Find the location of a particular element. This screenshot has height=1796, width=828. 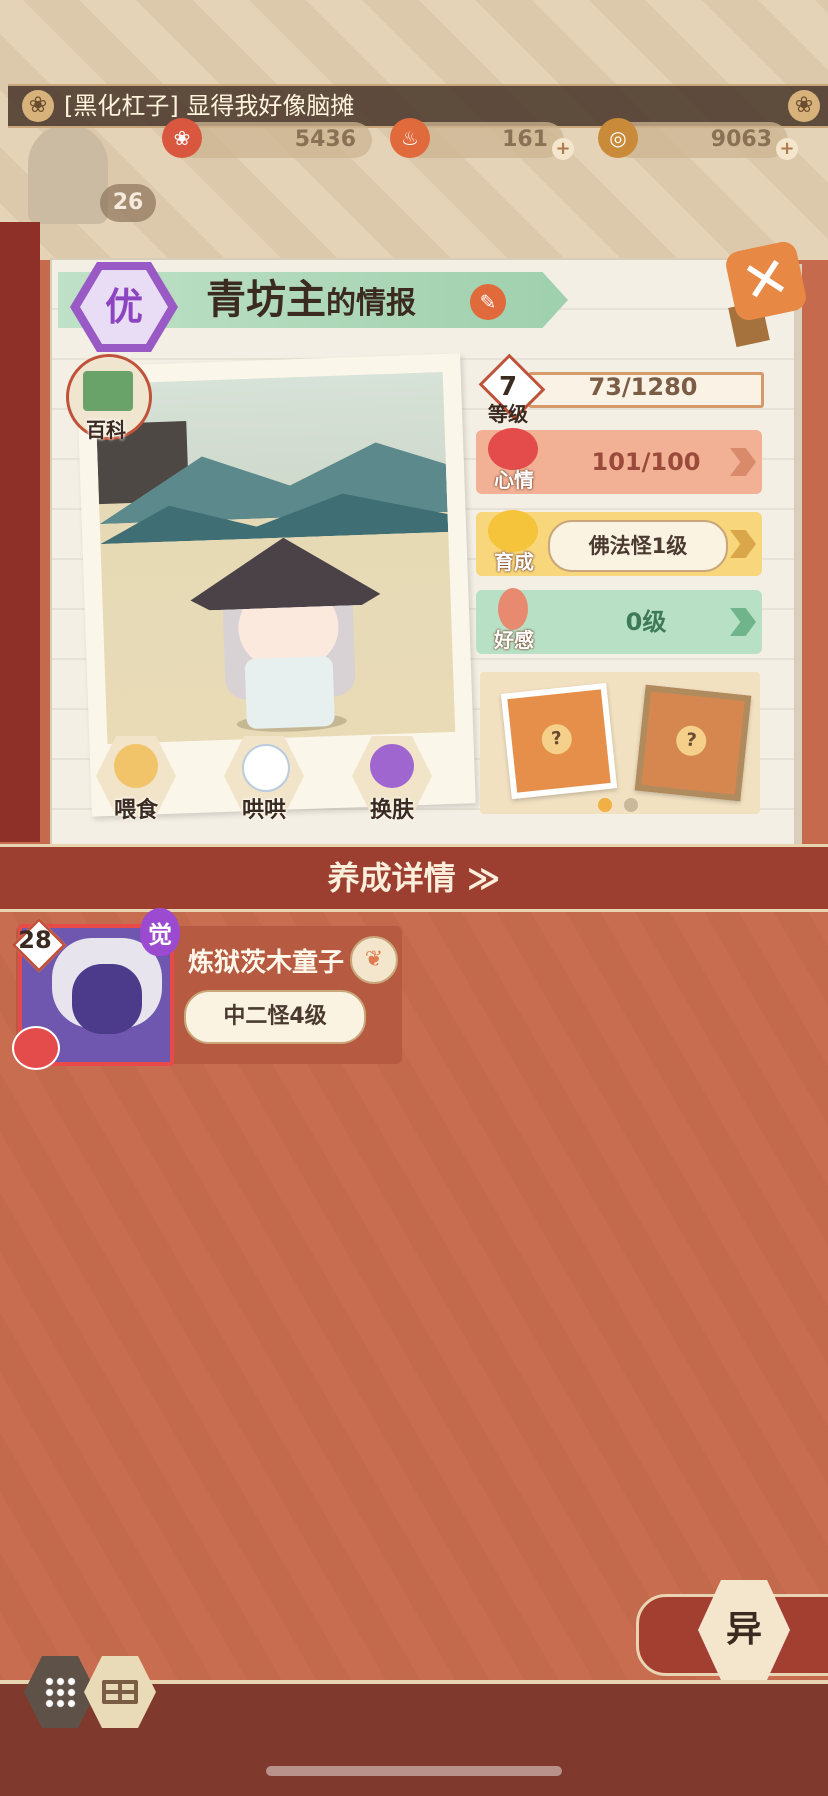

grid-icon is located at coordinates (60, 1692).